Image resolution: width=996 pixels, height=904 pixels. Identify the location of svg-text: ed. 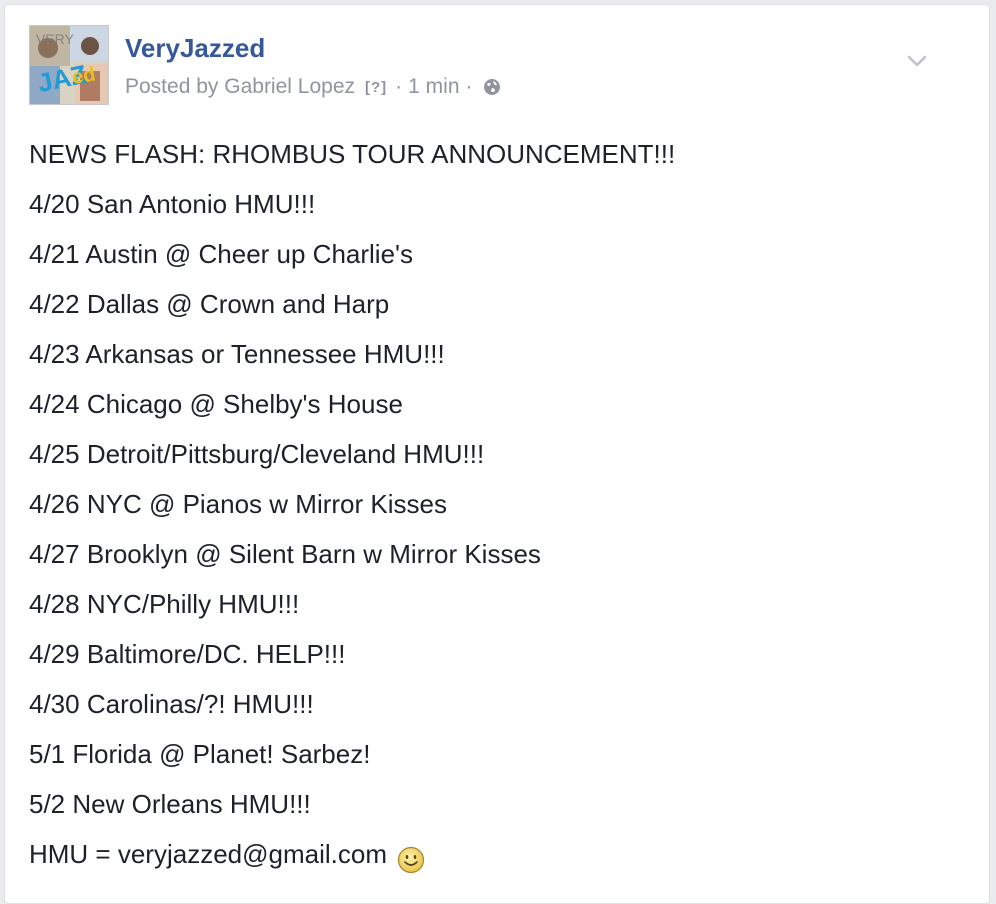
(83, 76).